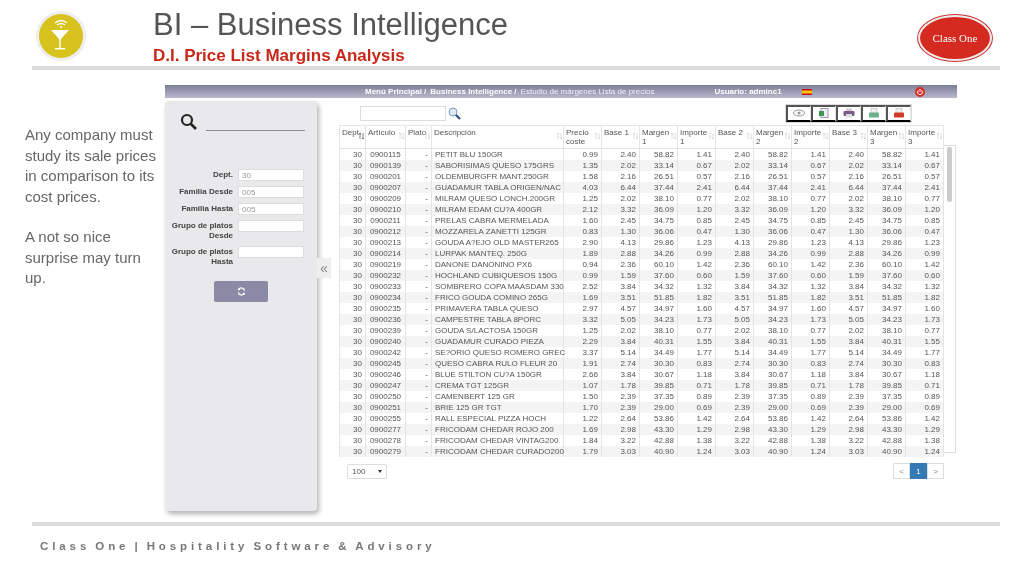  Describe the element at coordinates (367, 471) in the screenshot. I see `page-size-select: 100` at that location.